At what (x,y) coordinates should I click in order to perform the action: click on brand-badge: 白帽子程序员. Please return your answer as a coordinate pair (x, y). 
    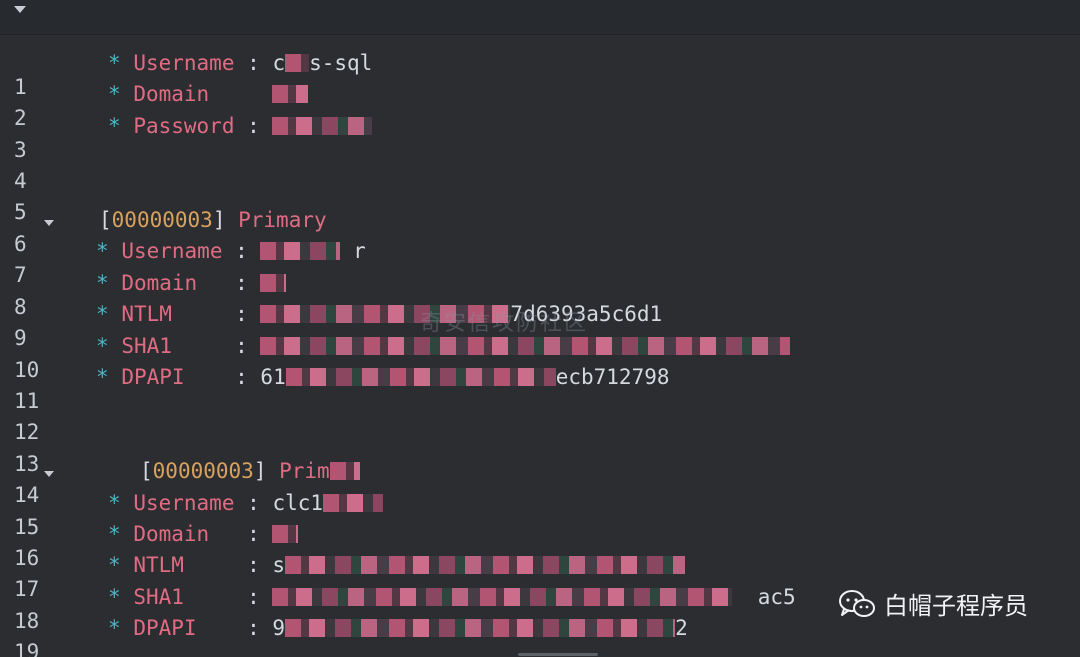
    Looking at the image, I should click on (933, 603).